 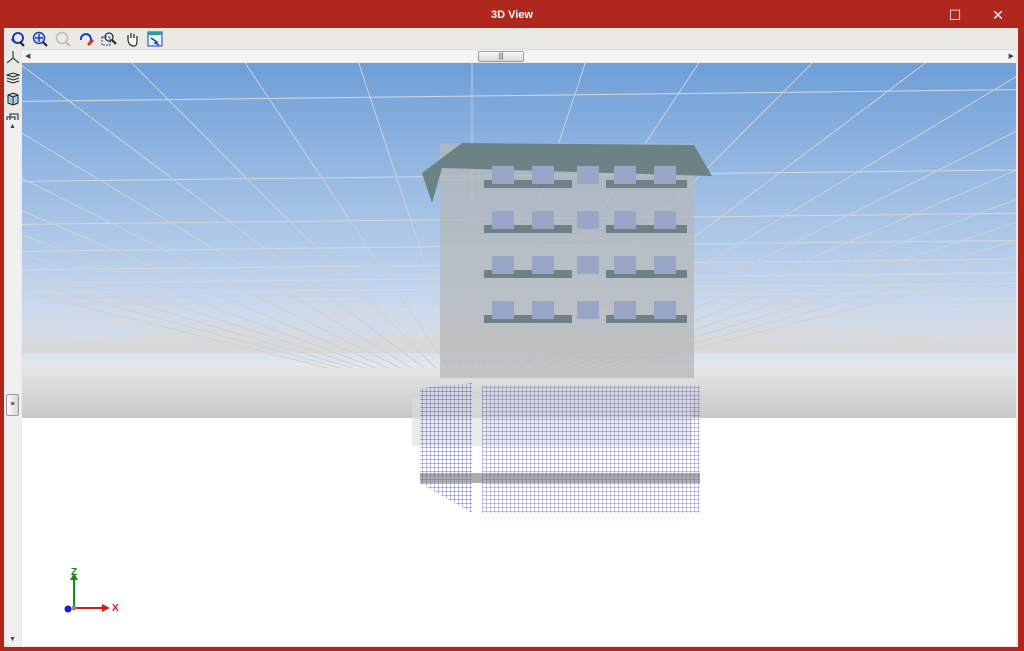 What do you see at coordinates (68, 609) in the screenshot?
I see `y-axis-dot` at bounding box center [68, 609].